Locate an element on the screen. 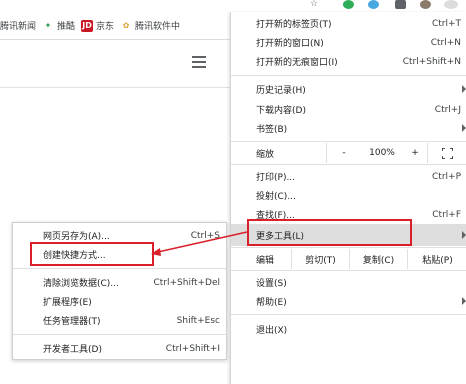  annotation-arrow is located at coordinates (199, 243).